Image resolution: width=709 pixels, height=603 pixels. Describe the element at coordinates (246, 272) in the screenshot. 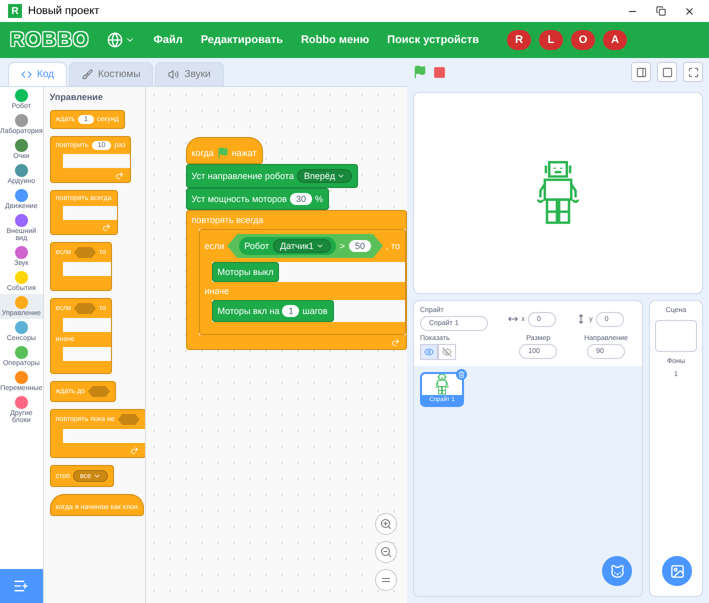

I see `block-label: Моторы выкл` at that location.